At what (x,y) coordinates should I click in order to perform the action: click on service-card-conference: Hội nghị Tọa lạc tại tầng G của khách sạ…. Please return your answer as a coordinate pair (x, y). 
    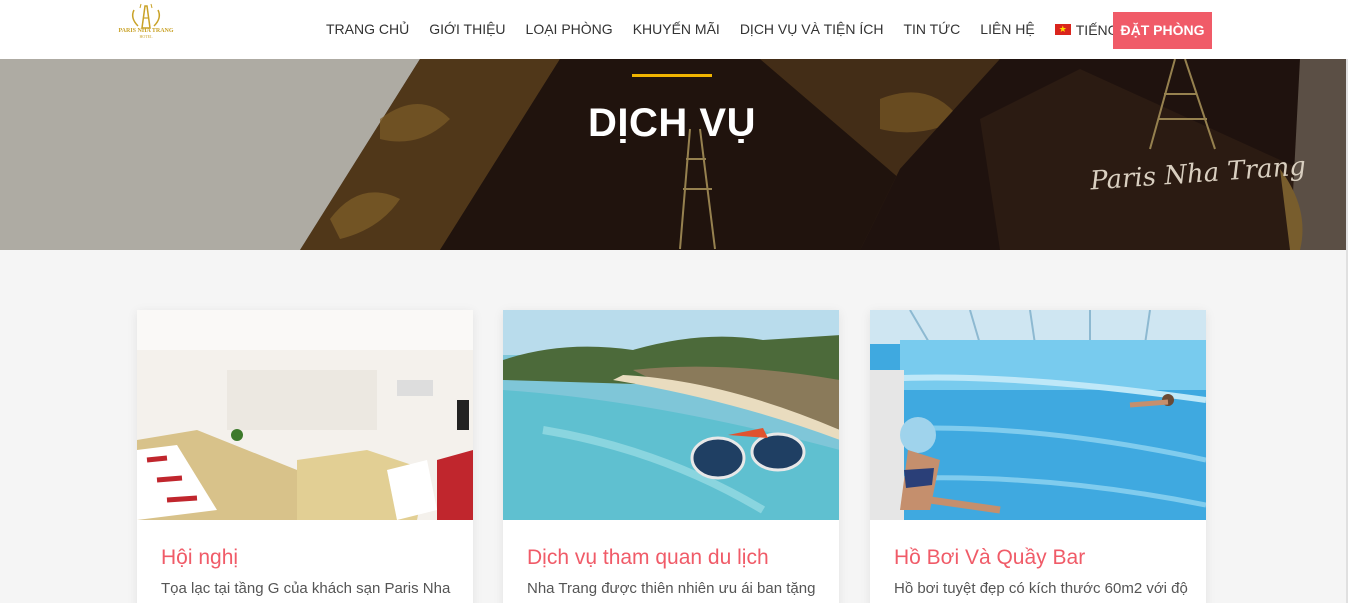
    Looking at the image, I should click on (305, 456).